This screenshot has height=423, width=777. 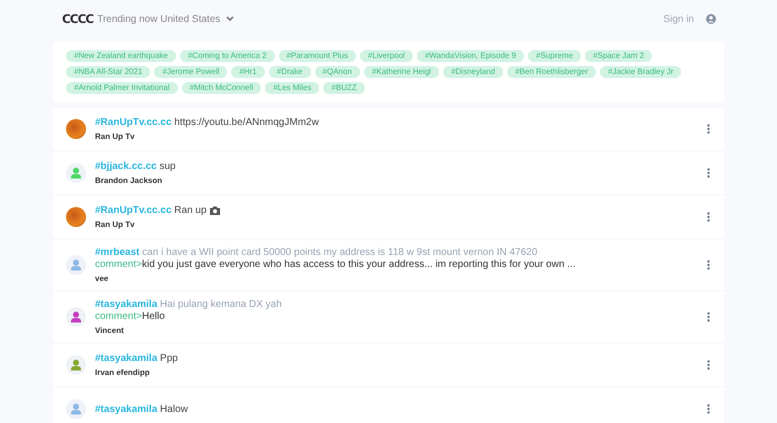 I want to click on user-icon, so click(x=711, y=19).